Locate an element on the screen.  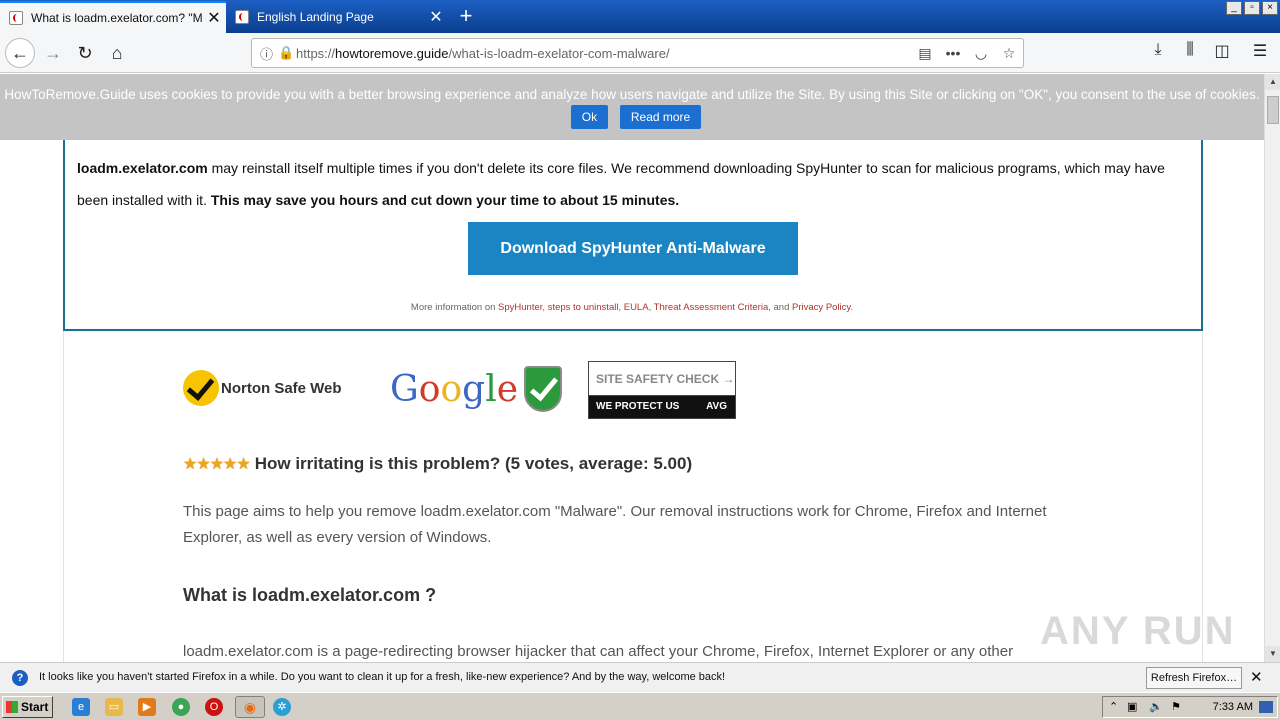
library-icon: ⫼ is located at coordinates (1190, 50).